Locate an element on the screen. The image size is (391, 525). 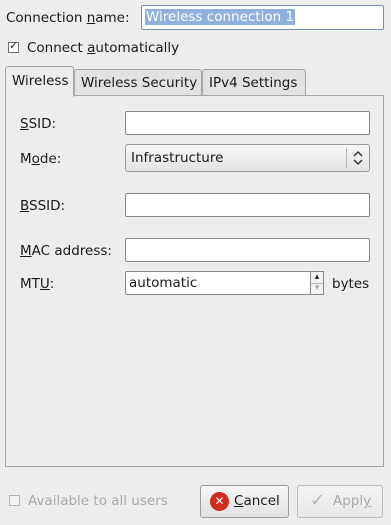
mtu-value: automatic is located at coordinates (163, 283).